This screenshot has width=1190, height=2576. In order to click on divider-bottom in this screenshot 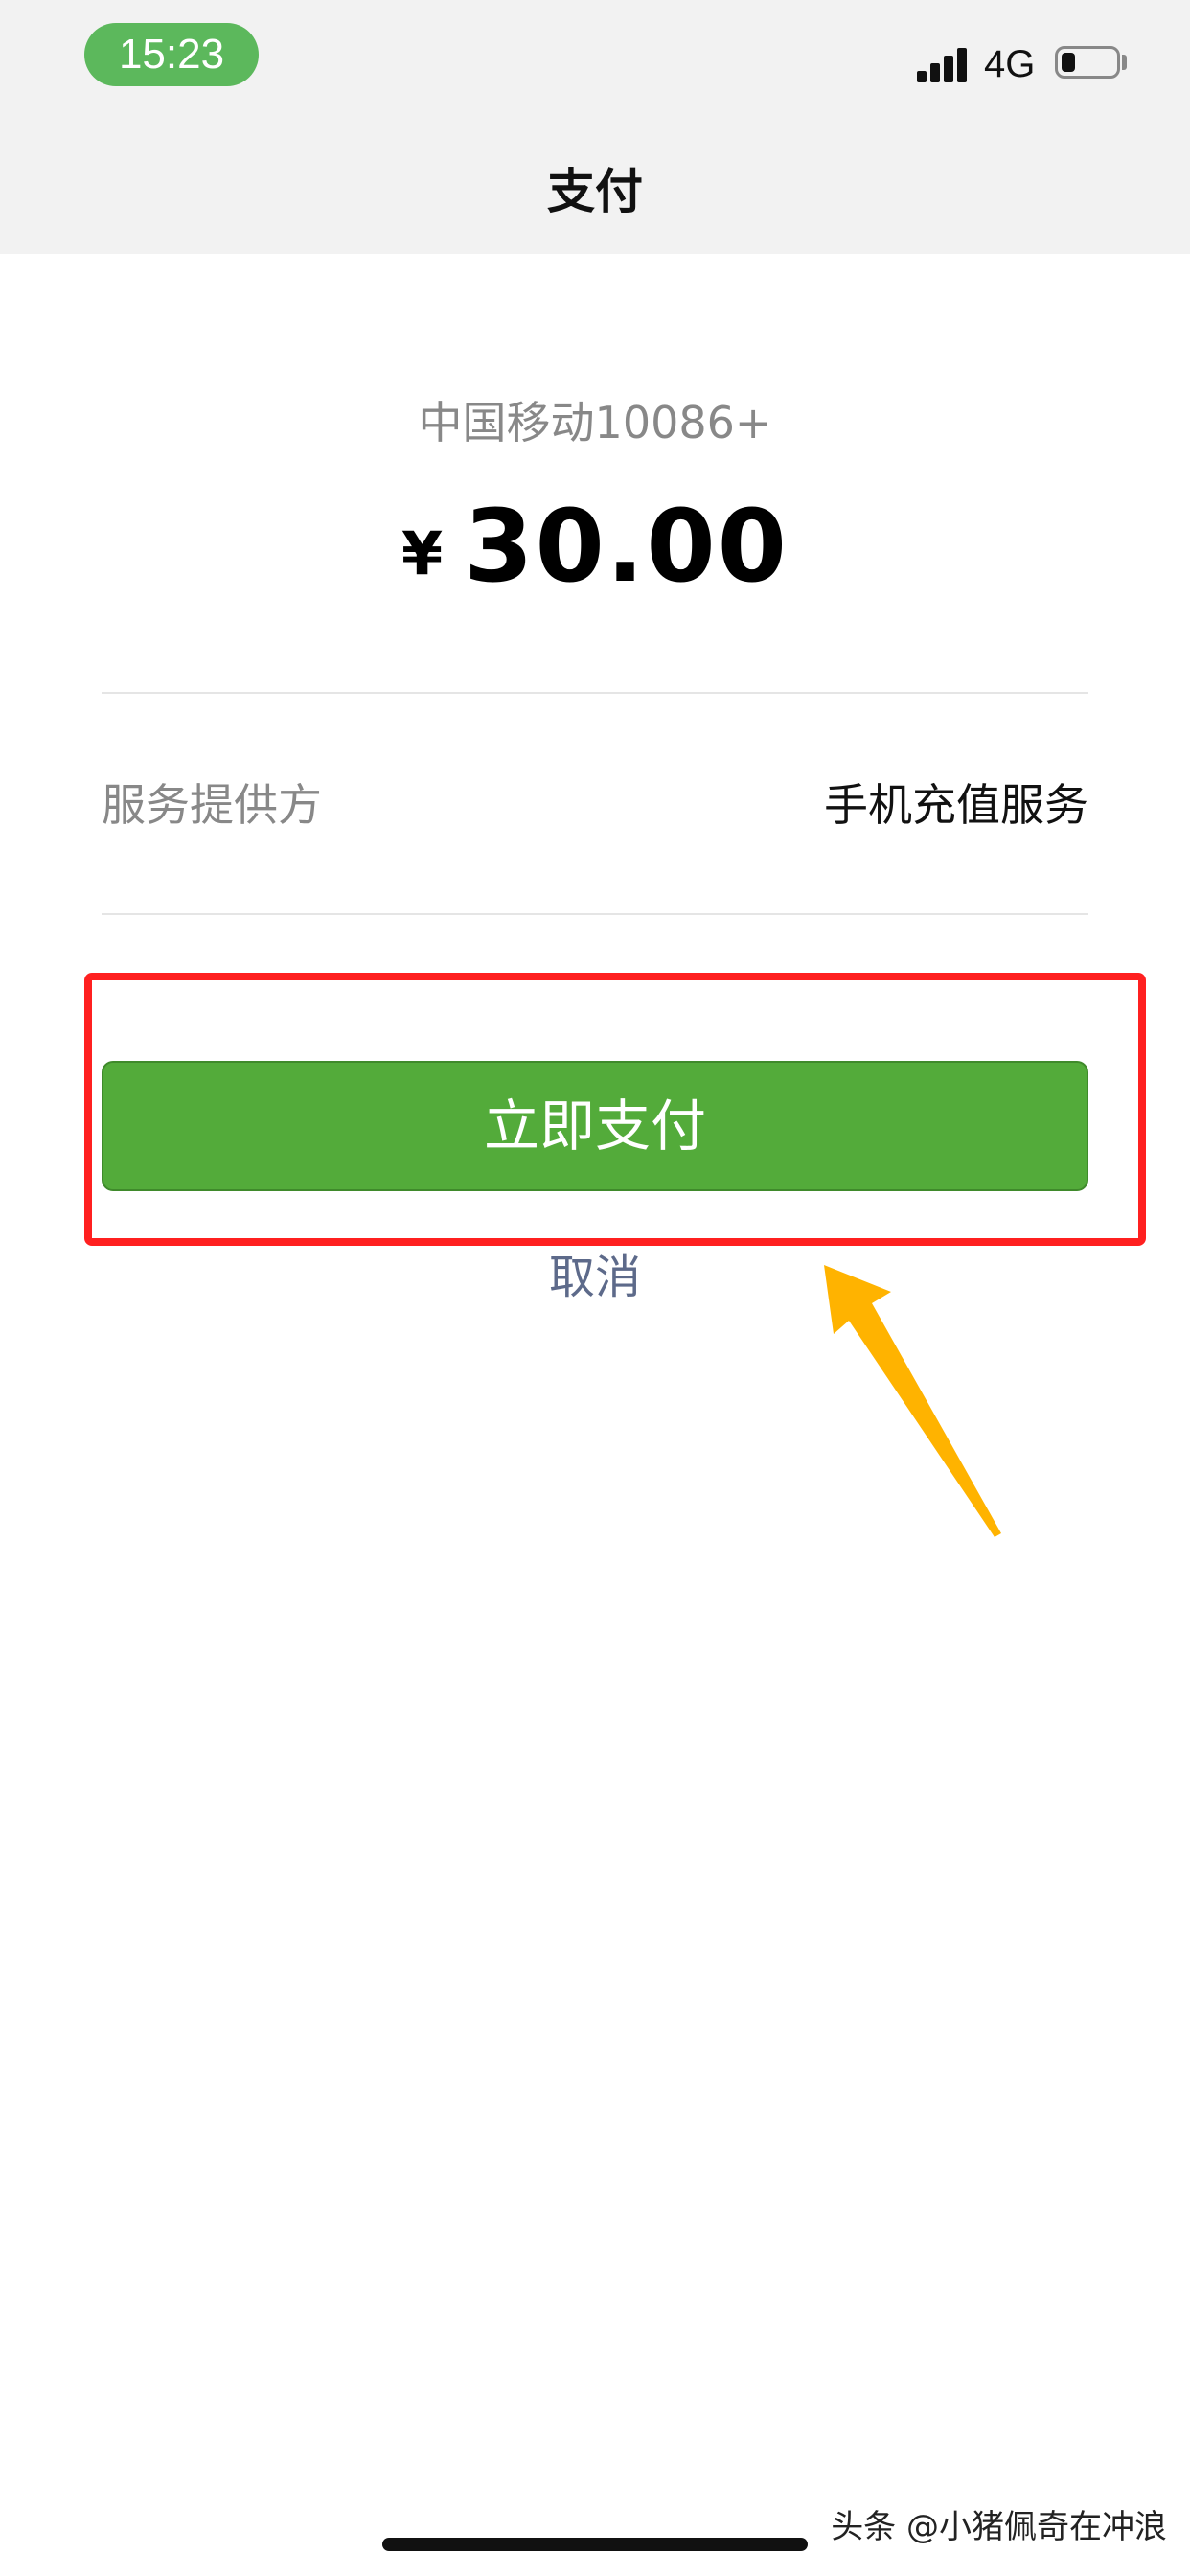, I will do `click(595, 914)`.